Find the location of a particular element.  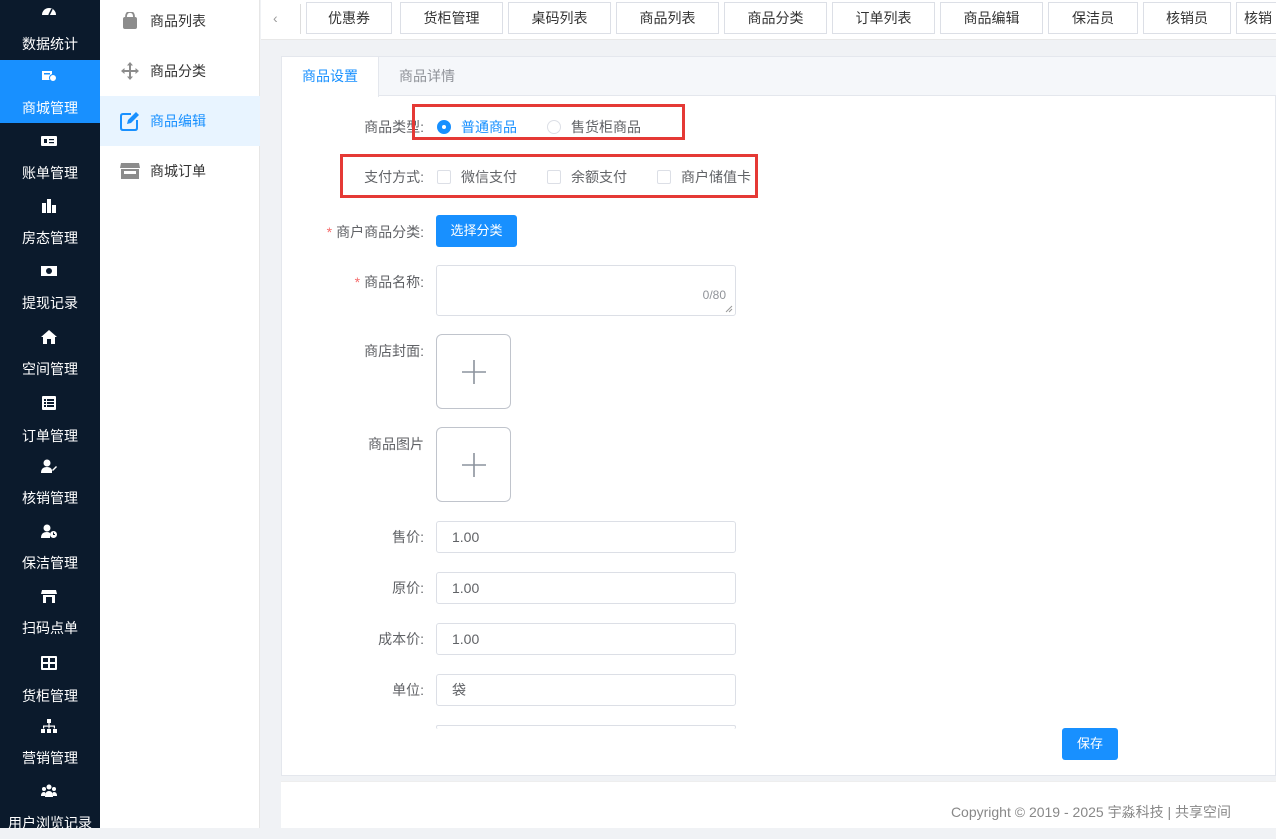

nav-label: 空间管理 is located at coordinates (50, 369).